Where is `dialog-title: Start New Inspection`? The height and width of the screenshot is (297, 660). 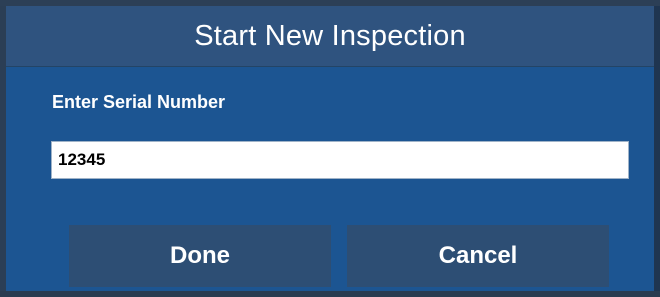
dialog-title: Start New Inspection is located at coordinates (330, 35).